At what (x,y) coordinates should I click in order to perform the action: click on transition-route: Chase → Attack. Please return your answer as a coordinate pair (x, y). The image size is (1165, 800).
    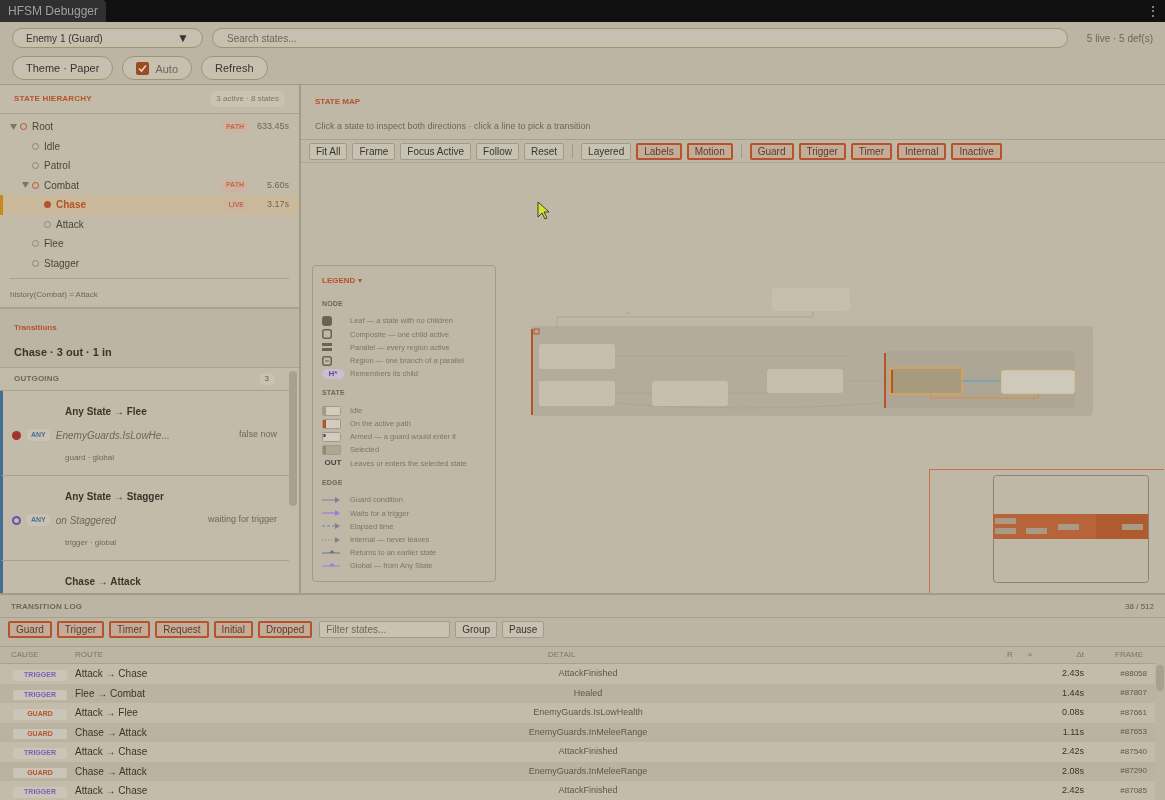
    Looking at the image, I should click on (103, 581).